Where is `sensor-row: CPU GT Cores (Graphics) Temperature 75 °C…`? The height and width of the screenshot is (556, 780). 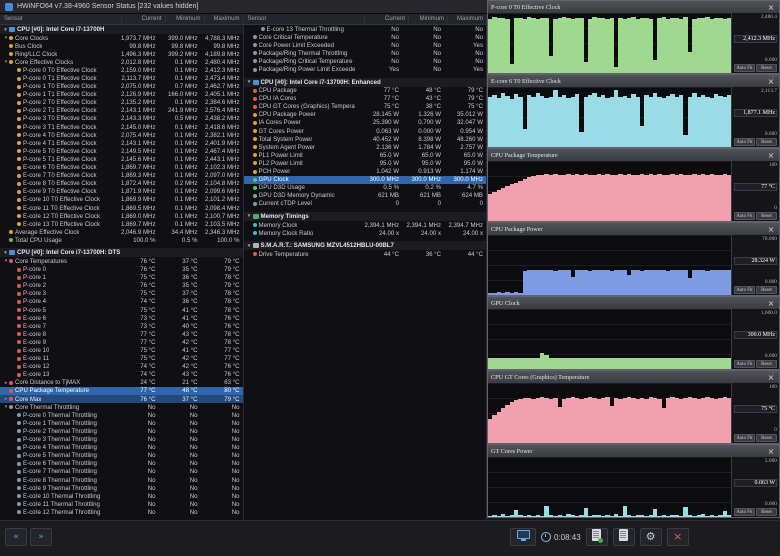 sensor-row: CPU GT Cores (Graphics) Temperature 75 °C… is located at coordinates (365, 107).